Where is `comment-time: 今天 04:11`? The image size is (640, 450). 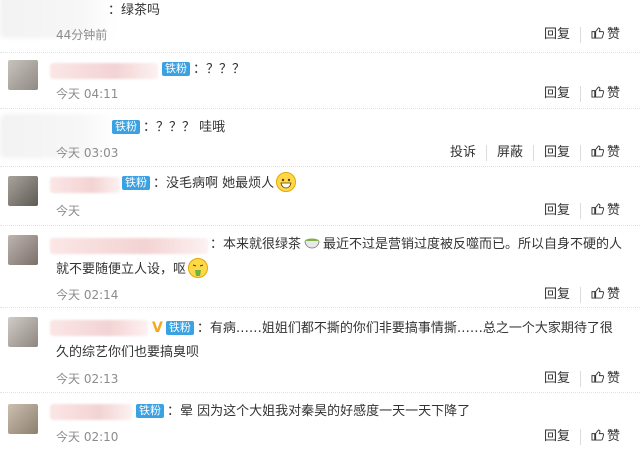
comment-time: 今天 04:11 is located at coordinates (87, 94).